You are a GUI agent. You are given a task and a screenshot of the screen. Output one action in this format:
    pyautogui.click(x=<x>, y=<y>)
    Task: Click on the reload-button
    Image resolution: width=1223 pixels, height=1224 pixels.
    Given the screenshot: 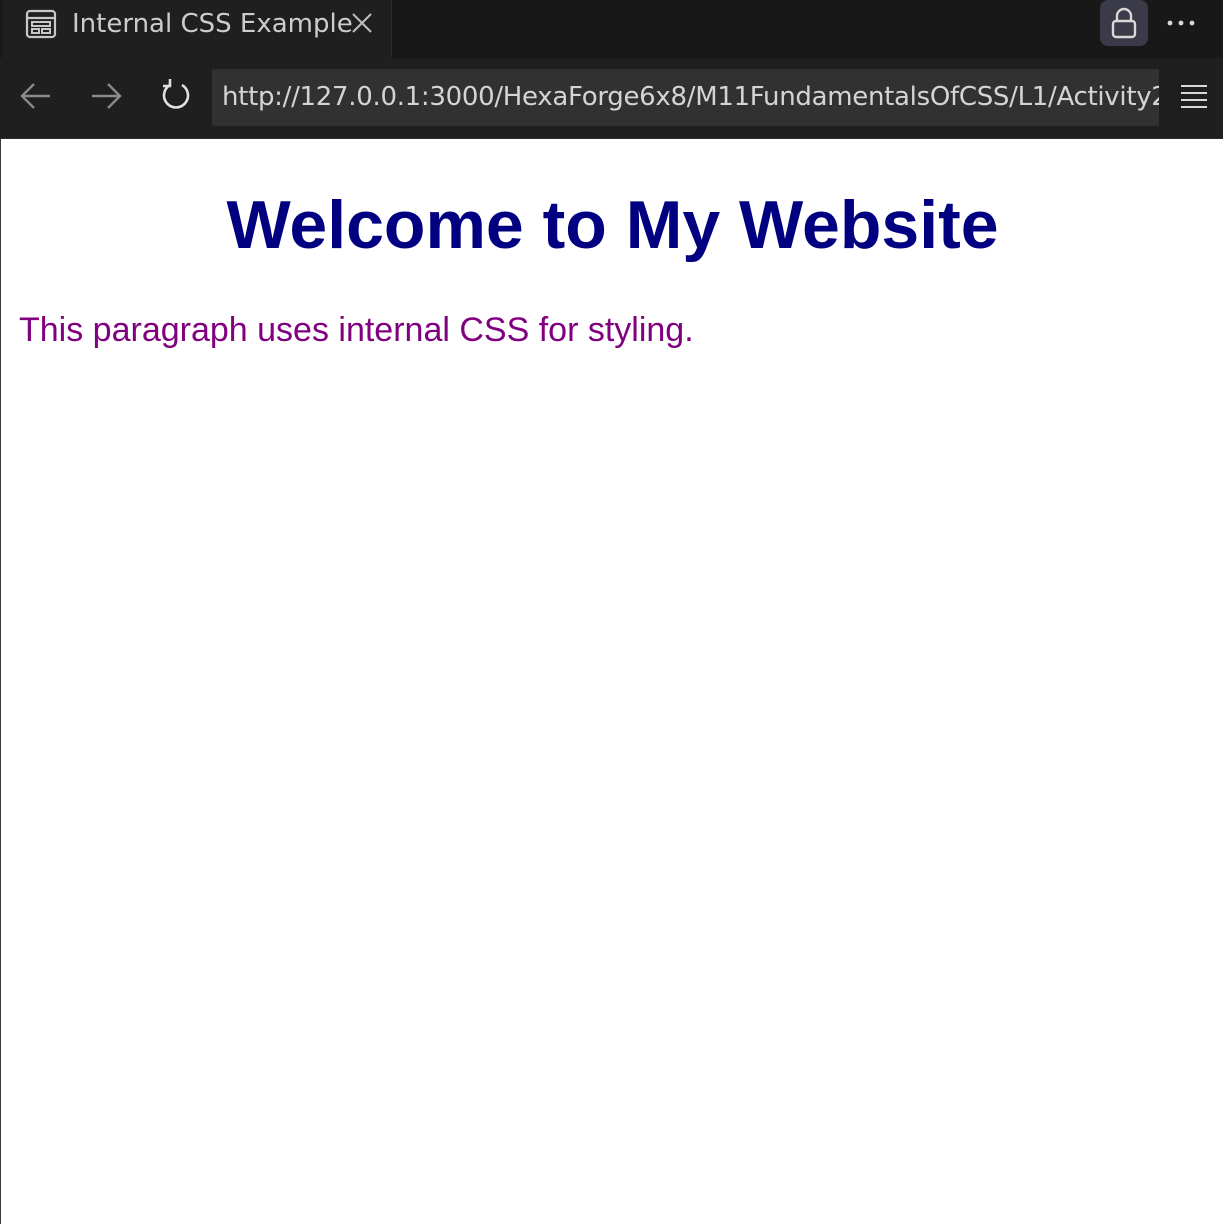 What is the action you would take?
    pyautogui.click(x=176, y=96)
    